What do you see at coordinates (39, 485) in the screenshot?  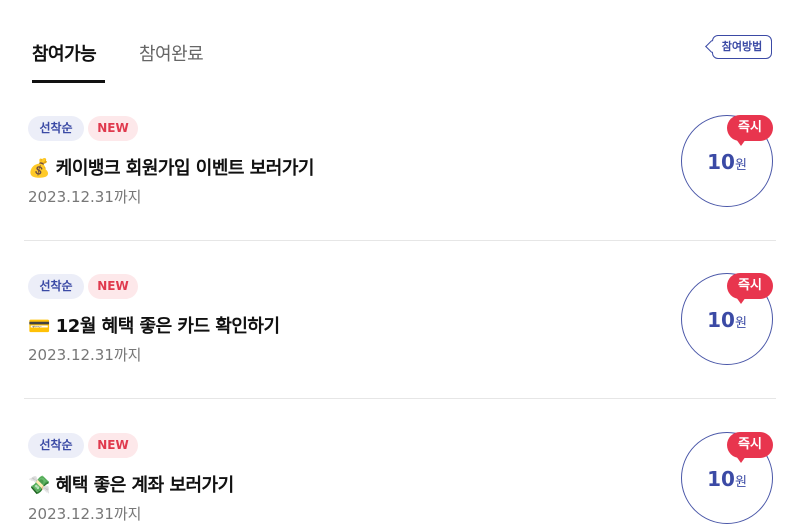 I see `money-with-wings-icon: 💸` at bounding box center [39, 485].